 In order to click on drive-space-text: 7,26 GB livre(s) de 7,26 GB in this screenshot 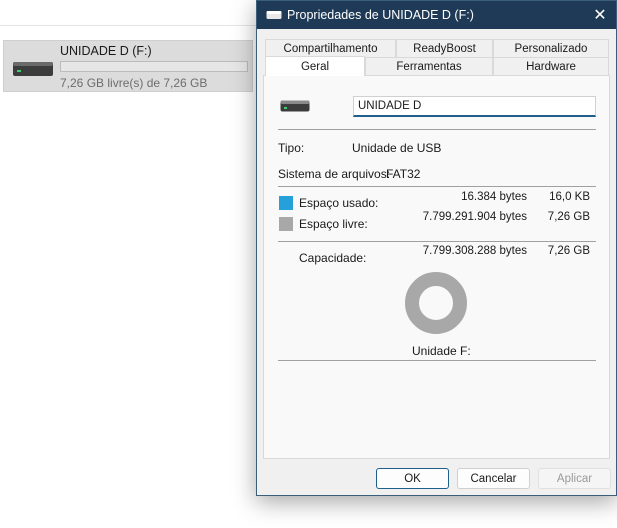, I will do `click(134, 83)`.